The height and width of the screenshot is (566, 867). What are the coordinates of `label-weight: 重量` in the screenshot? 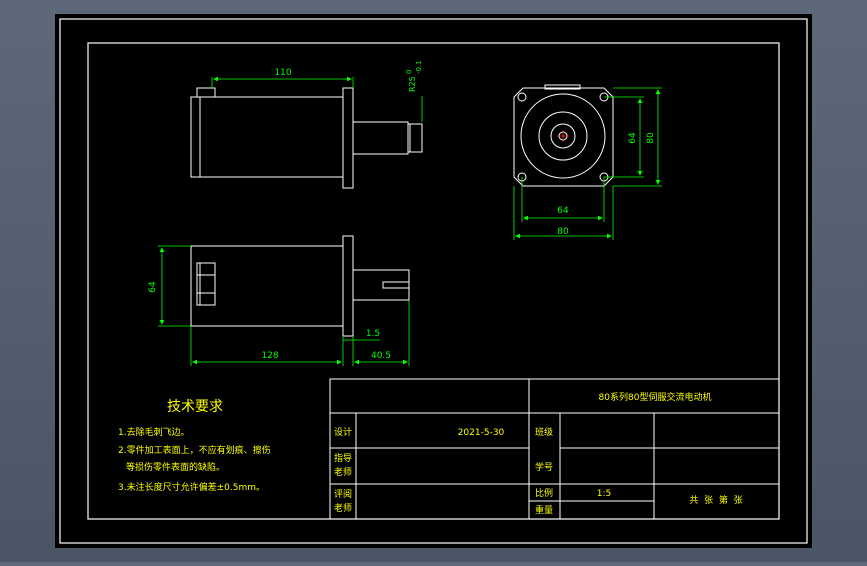 It's located at (544, 510).